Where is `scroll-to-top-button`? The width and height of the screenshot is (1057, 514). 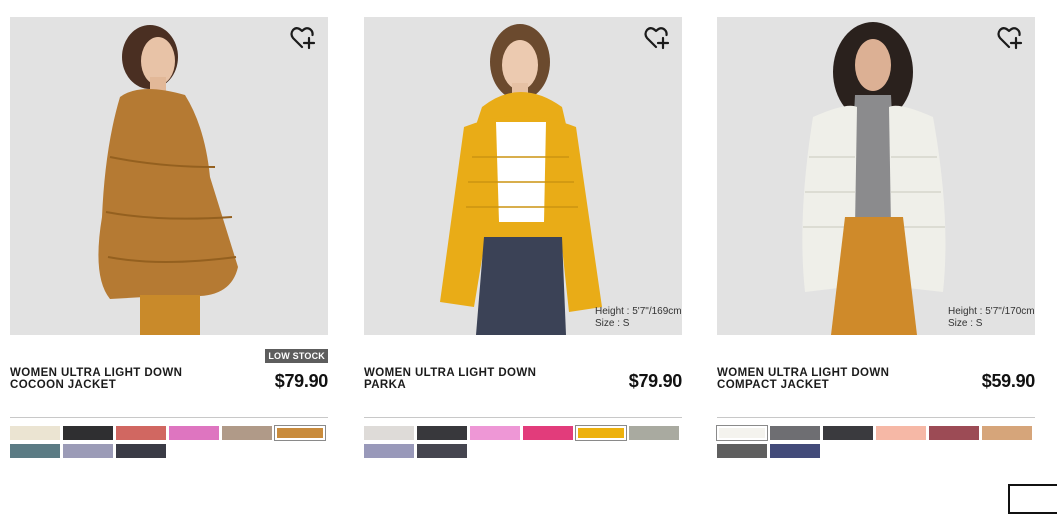
scroll-to-top-button is located at coordinates (1032, 499).